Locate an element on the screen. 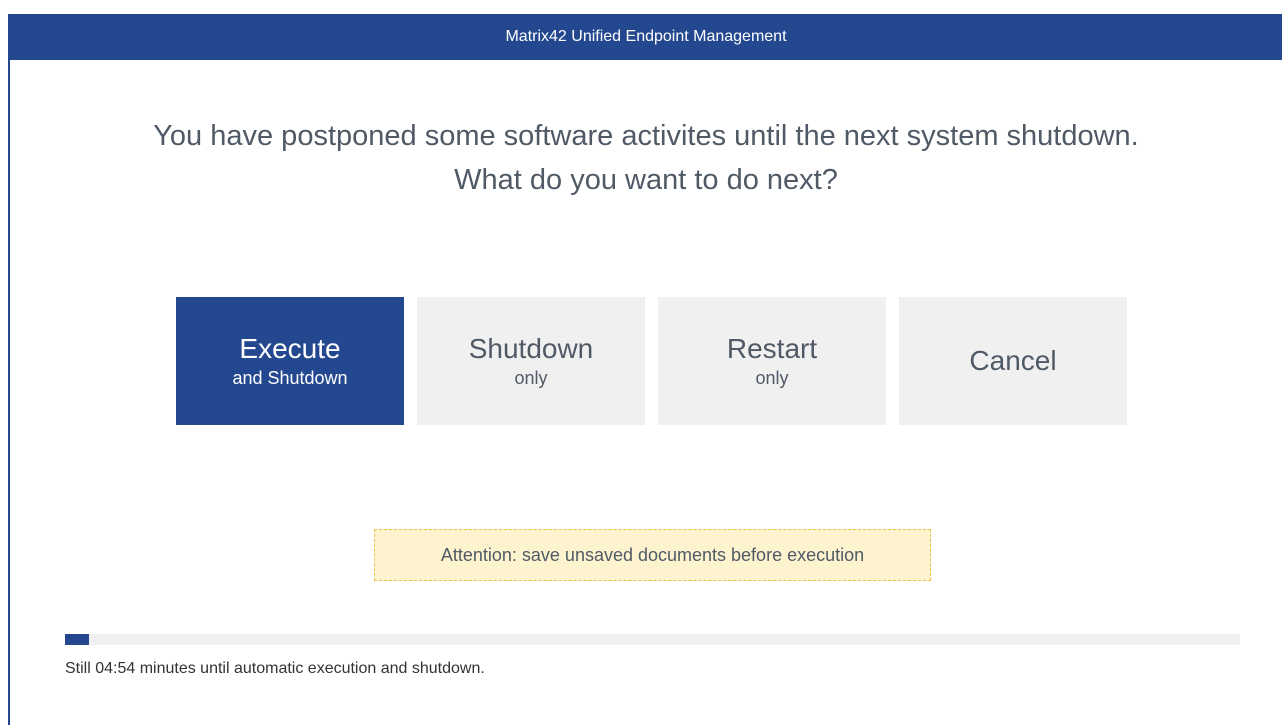  shutdown-button-label: Shutdown is located at coordinates (531, 348).